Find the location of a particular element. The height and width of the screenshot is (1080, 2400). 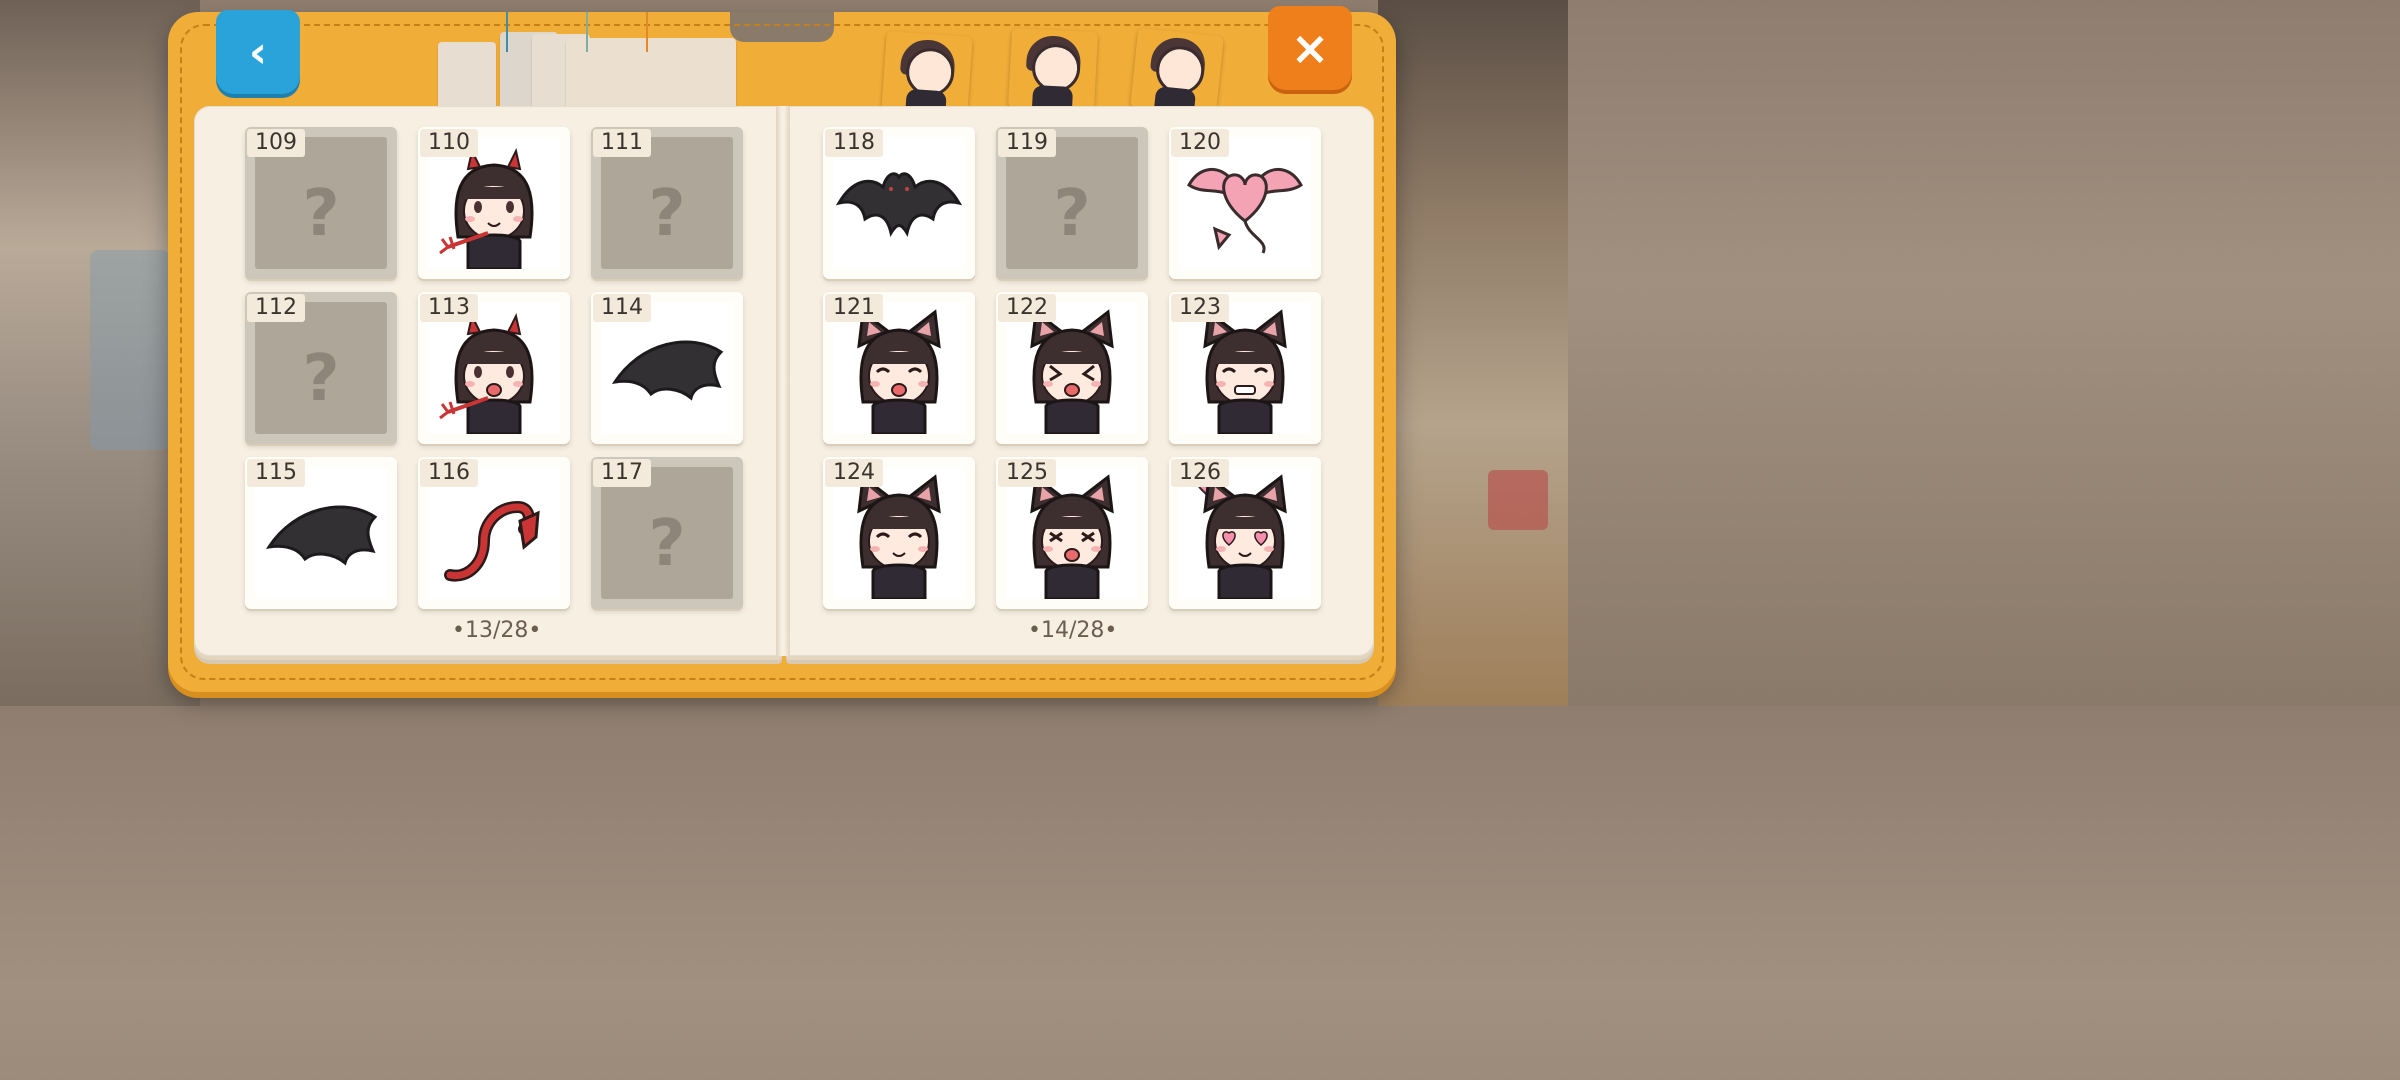

close-icon: × is located at coordinates (1310, 48).